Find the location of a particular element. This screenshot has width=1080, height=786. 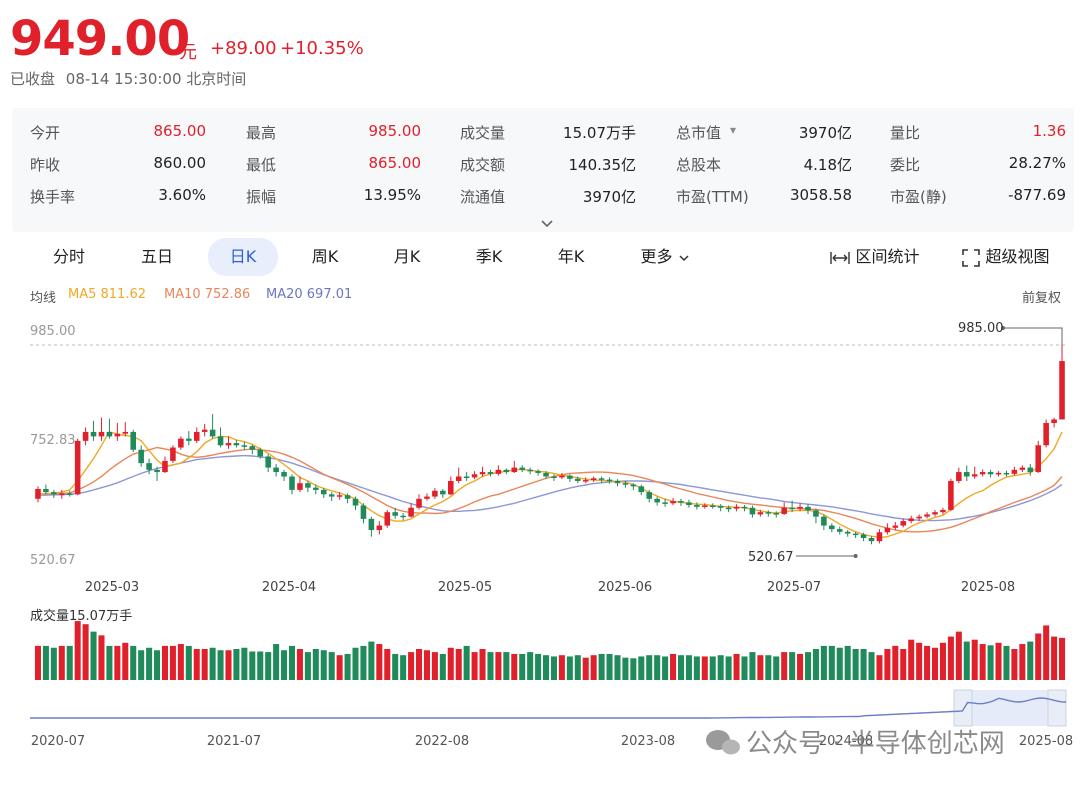

interval-stat-button: 区间统计 is located at coordinates (875, 257).